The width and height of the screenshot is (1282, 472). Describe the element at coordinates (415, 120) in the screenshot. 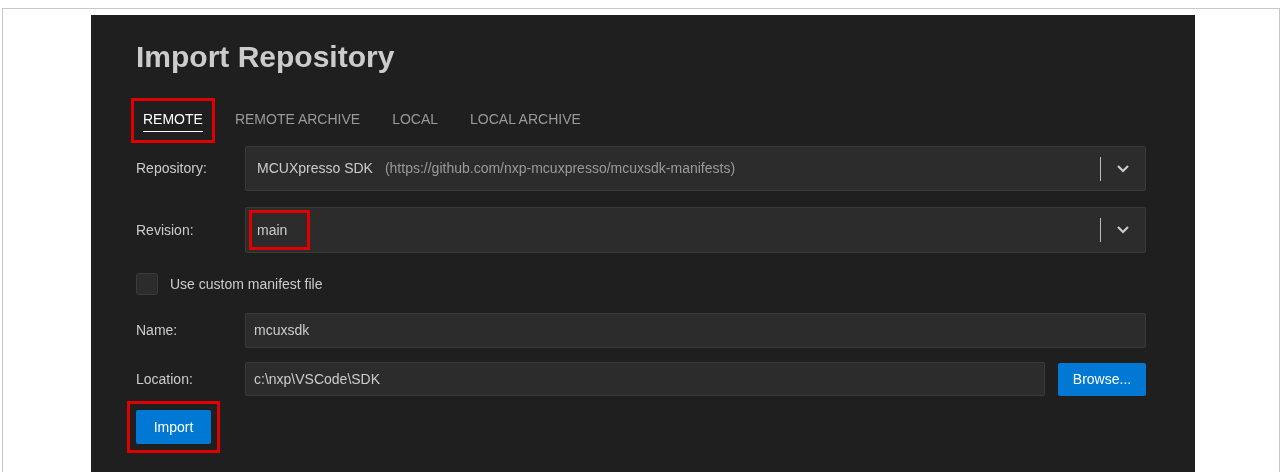

I see `tab: LOCAL` at that location.